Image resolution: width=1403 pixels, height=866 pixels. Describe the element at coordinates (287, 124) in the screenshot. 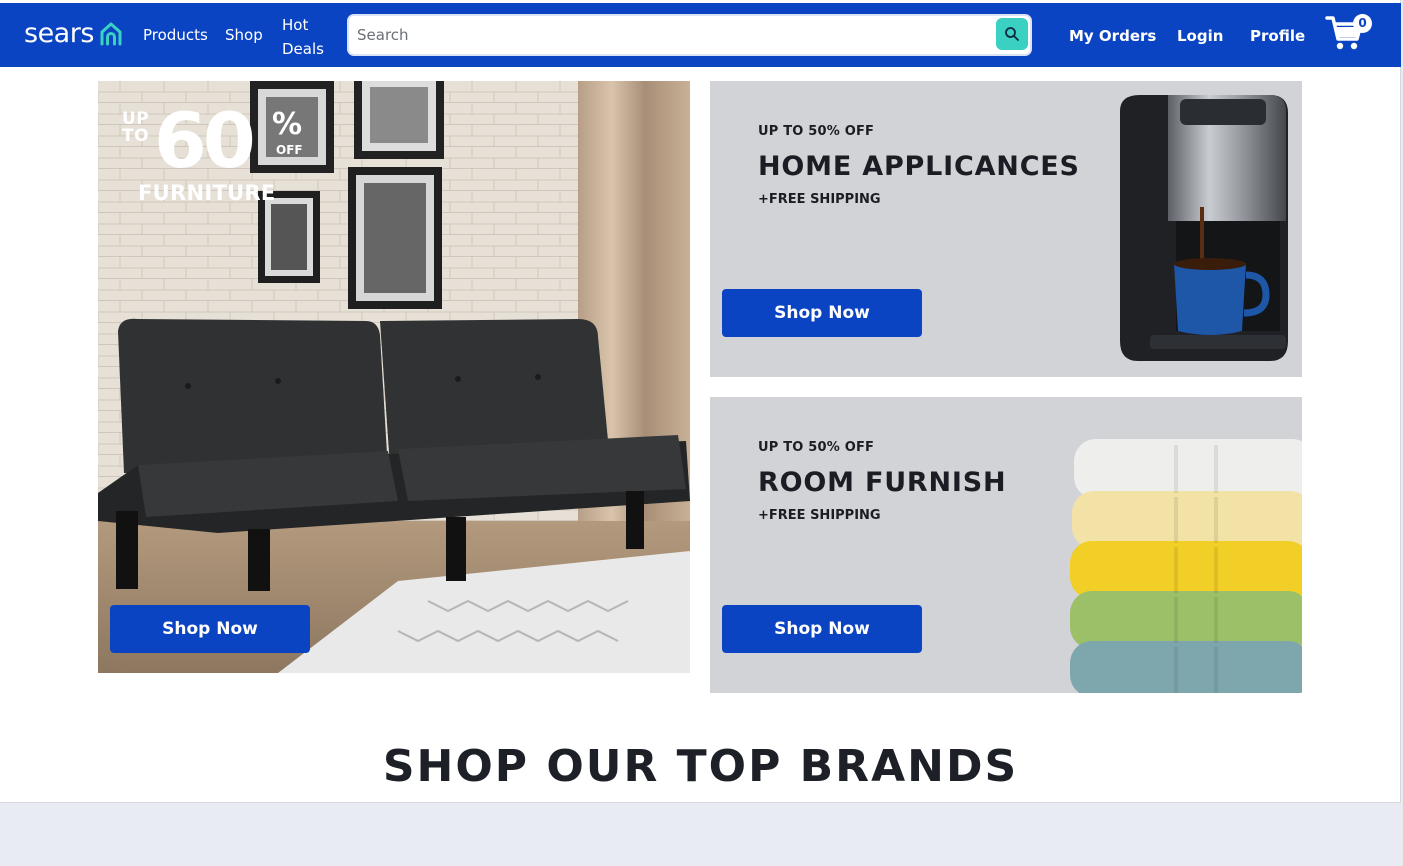

I see `promo-percent: %` at that location.